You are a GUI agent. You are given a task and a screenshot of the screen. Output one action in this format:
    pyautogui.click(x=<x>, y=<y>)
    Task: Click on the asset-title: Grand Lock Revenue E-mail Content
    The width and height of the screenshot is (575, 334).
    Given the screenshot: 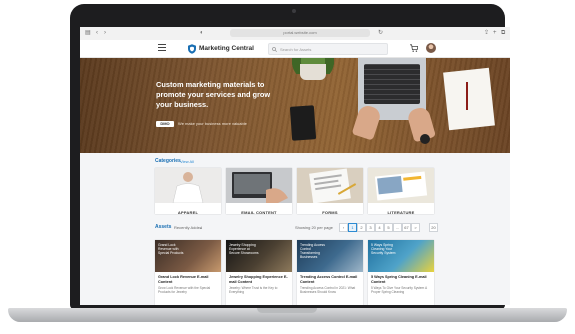 What is the action you would take?
    pyautogui.click(x=183, y=279)
    